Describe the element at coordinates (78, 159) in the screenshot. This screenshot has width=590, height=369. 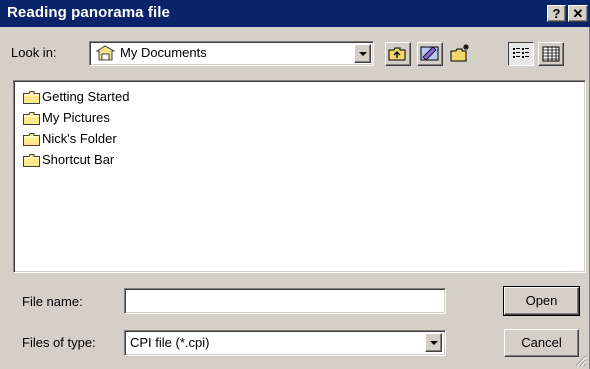
I see `list-item-label: Shortcut Bar` at that location.